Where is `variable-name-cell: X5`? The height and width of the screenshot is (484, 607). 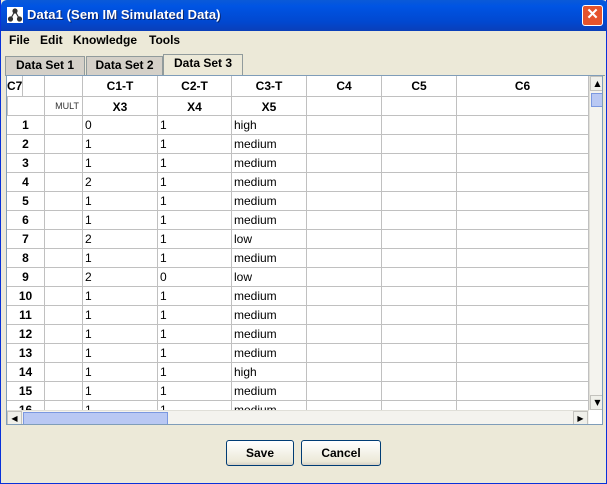 variable-name-cell: X5 is located at coordinates (269, 106).